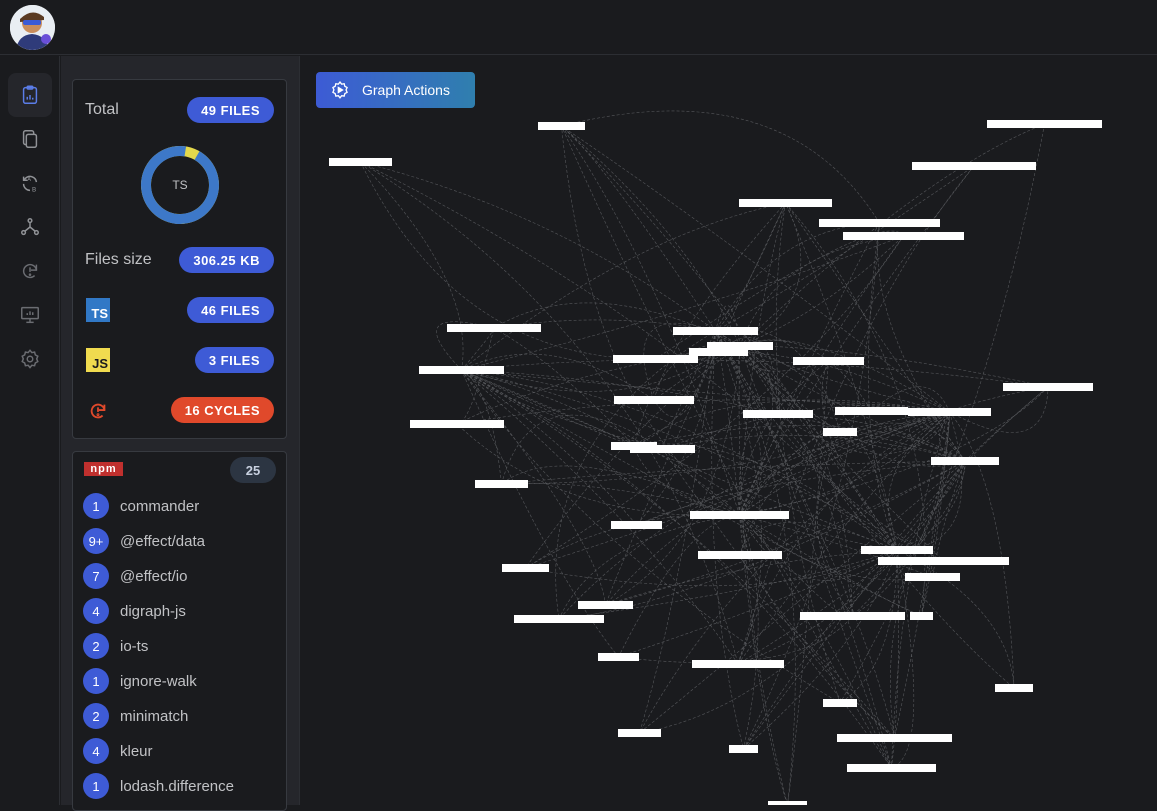  What do you see at coordinates (134, 646) in the screenshot?
I see `dependency-name: io-ts` at bounding box center [134, 646].